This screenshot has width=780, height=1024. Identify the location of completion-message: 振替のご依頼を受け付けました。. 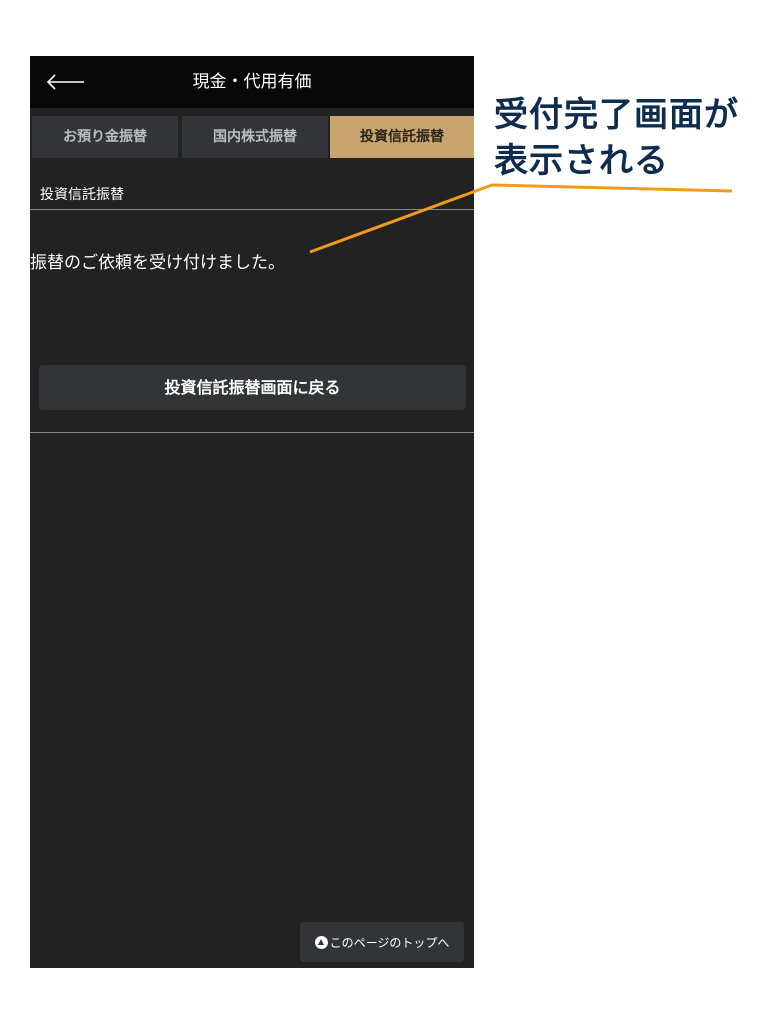
(157, 263).